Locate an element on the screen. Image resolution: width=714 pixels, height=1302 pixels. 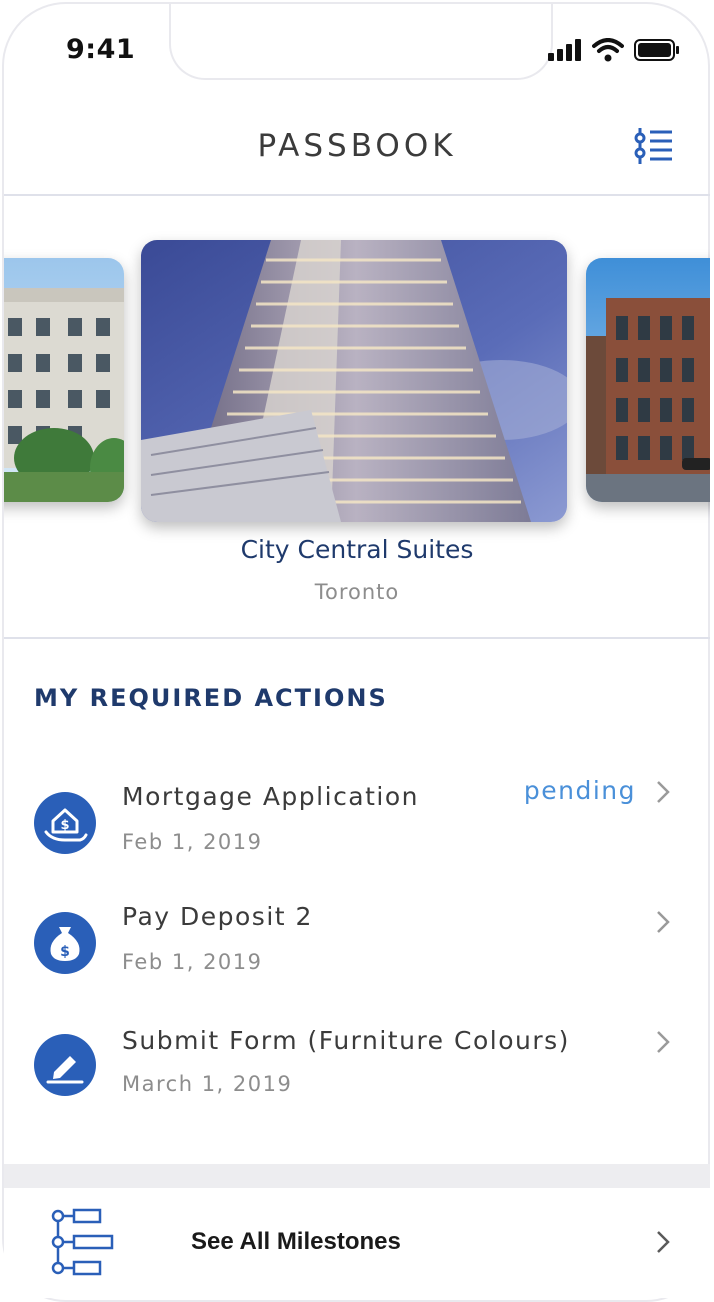
milestones-icon is located at coordinates (82, 1242).